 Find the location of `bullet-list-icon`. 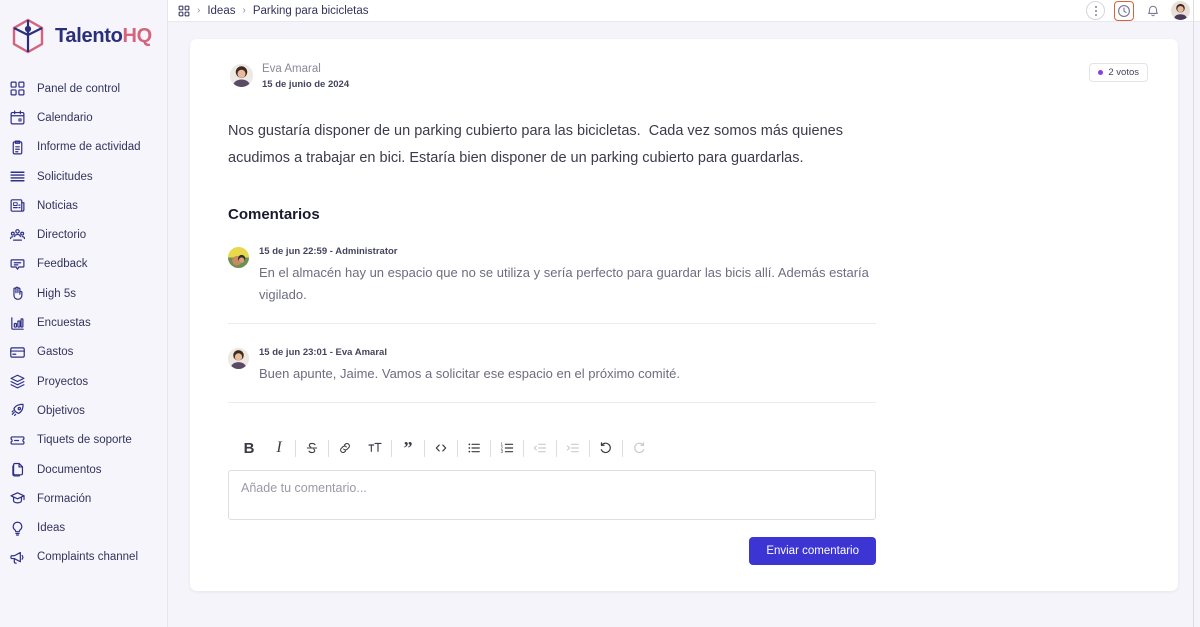

bullet-list-icon is located at coordinates (474, 448).